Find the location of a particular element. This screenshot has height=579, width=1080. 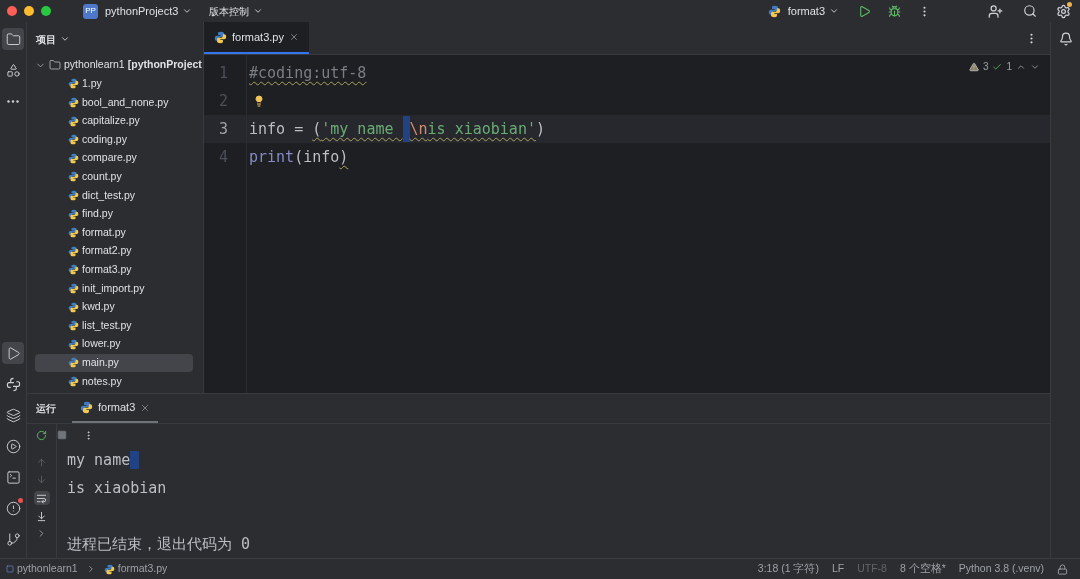

file-item: format.py is located at coordinates (114, 232).